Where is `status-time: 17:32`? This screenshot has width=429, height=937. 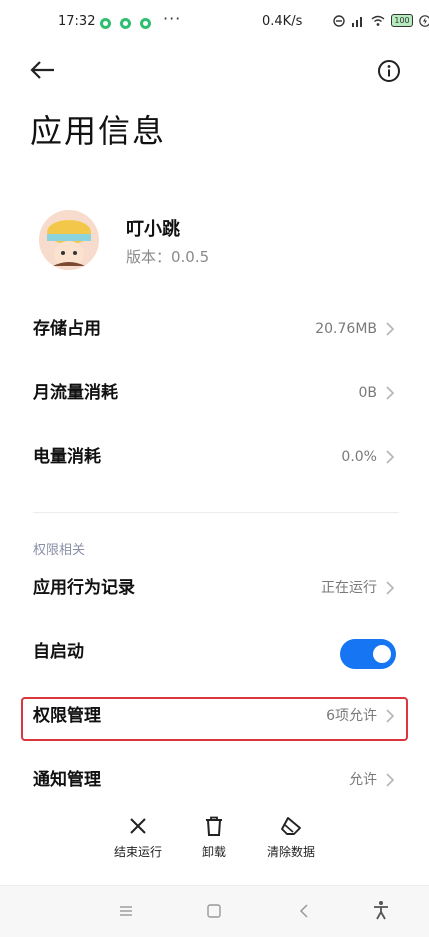
status-time: 17:32 is located at coordinates (77, 21).